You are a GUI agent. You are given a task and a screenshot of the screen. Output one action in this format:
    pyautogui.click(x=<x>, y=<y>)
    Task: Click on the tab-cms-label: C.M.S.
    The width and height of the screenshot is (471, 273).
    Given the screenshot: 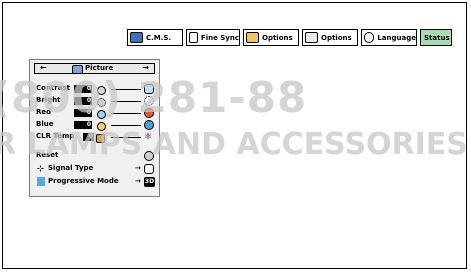 What is the action you would take?
    pyautogui.click(x=159, y=37)
    